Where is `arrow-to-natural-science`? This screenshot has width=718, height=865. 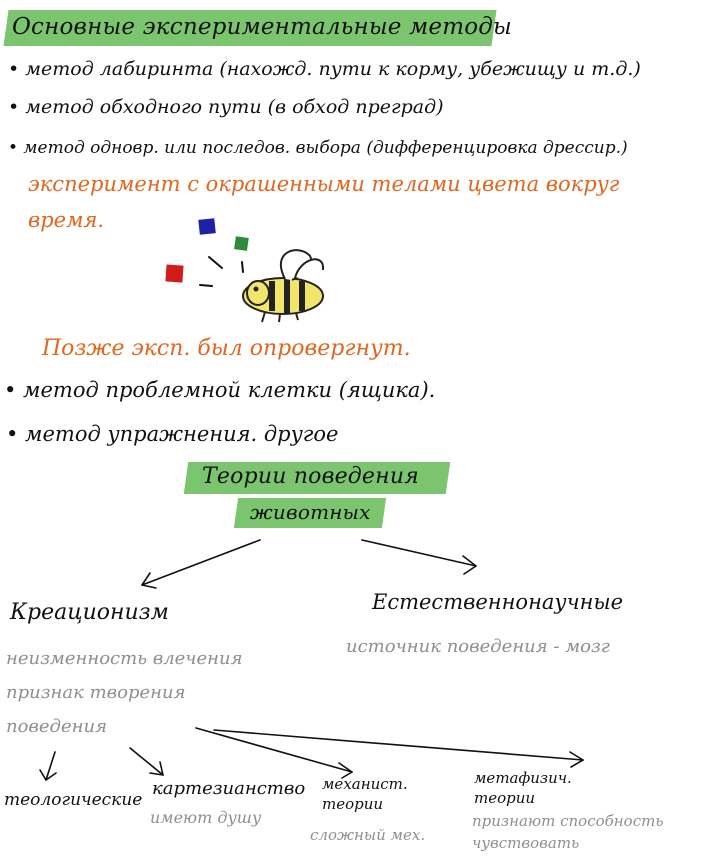
arrow-to-natural-science is located at coordinates (419, 553).